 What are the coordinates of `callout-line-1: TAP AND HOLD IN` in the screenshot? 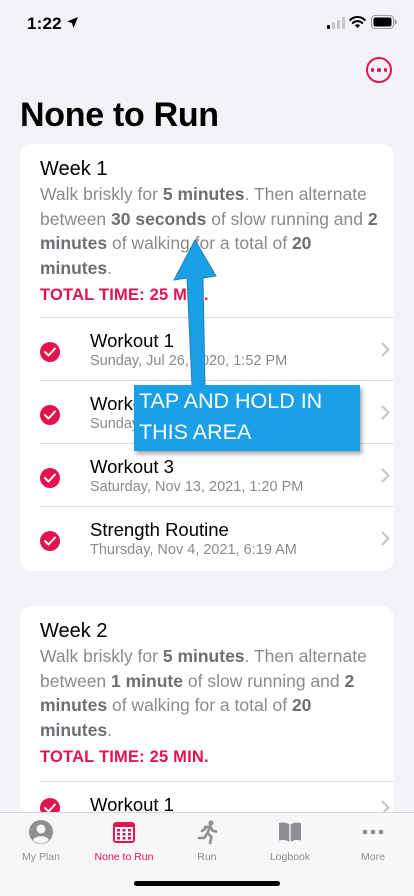 It's located at (231, 401).